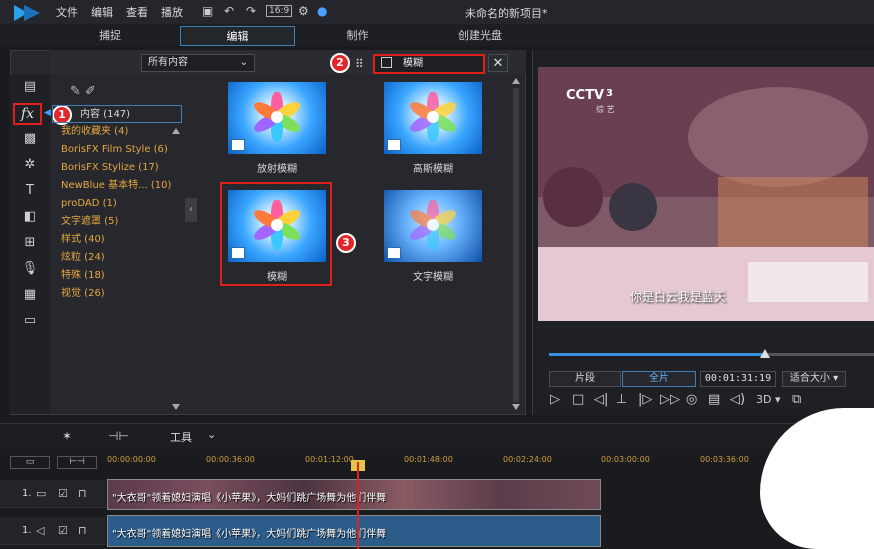 This screenshot has height=549, width=874. I want to click on category-item: 炫粒 (24), so click(117, 258).